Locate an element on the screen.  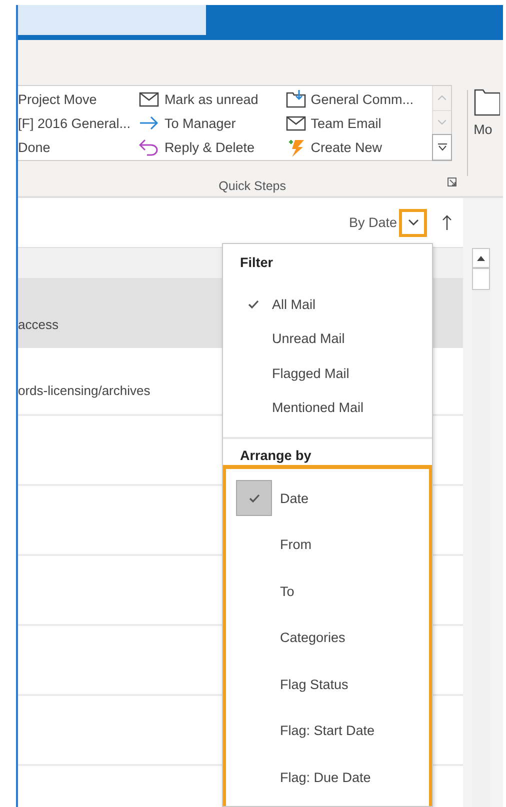
message-text: ords-licensing/archives is located at coordinates (84, 390).